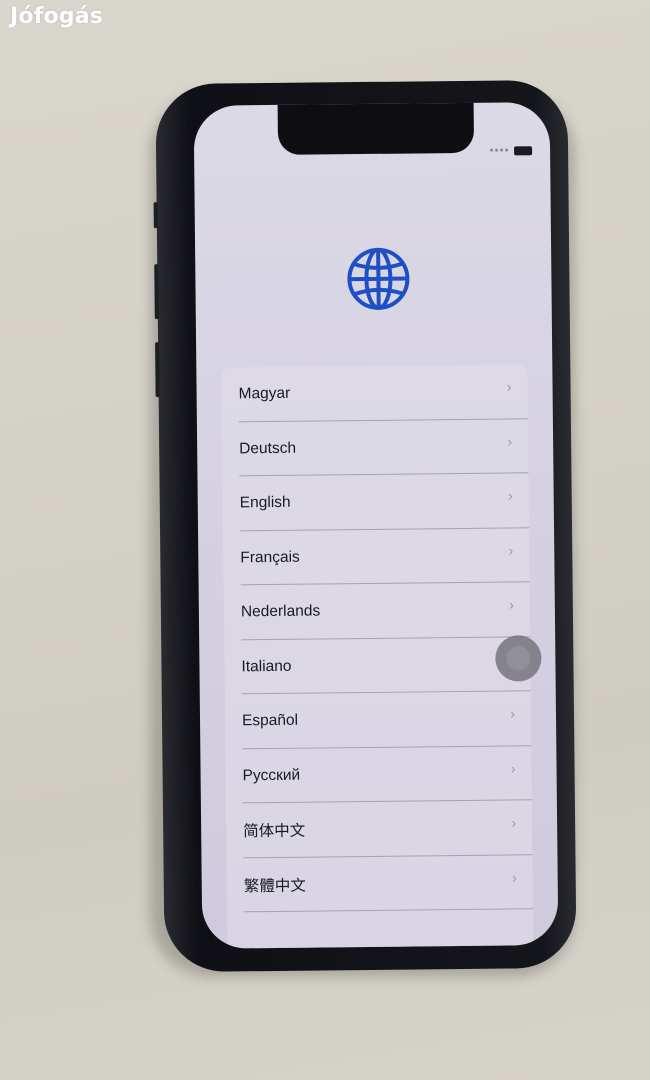 This screenshot has height=1080, width=650. I want to click on battery-icon, so click(523, 151).